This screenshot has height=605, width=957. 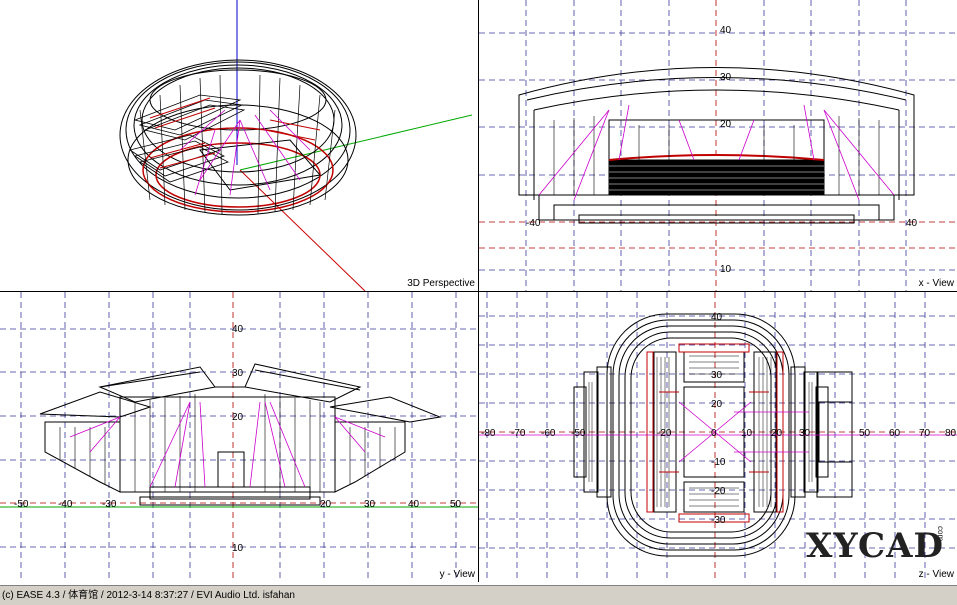 I want to click on yview-ytick-10: 10, so click(x=238, y=548).